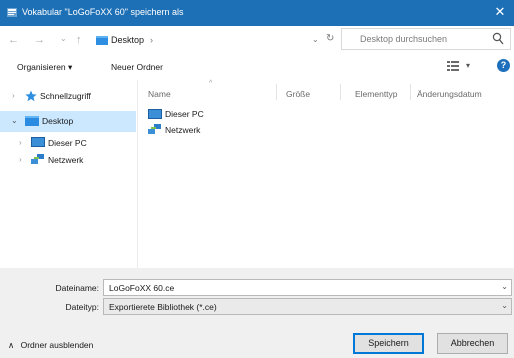 This screenshot has height=358, width=514. What do you see at coordinates (330, 38) in the screenshot?
I see `refresh-icon: ↻` at bounding box center [330, 38].